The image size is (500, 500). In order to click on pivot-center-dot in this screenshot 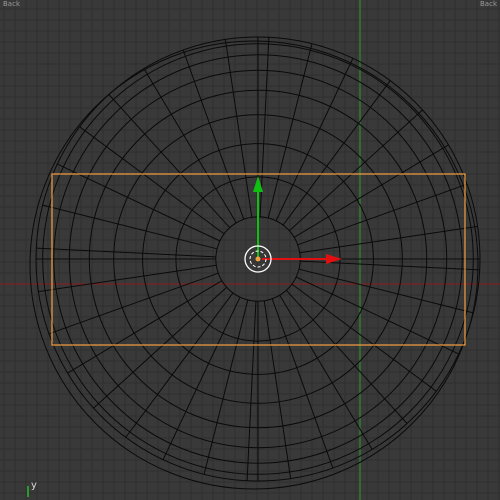, I will do `click(258, 259)`.